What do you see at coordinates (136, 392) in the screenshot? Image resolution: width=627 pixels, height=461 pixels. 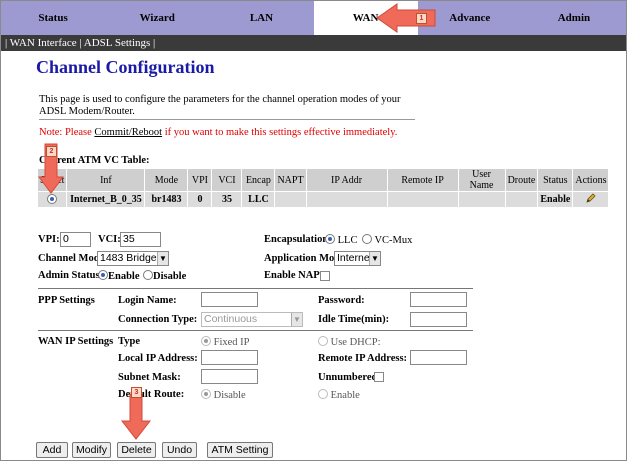 I see `callout-badge-3: 3` at bounding box center [136, 392].